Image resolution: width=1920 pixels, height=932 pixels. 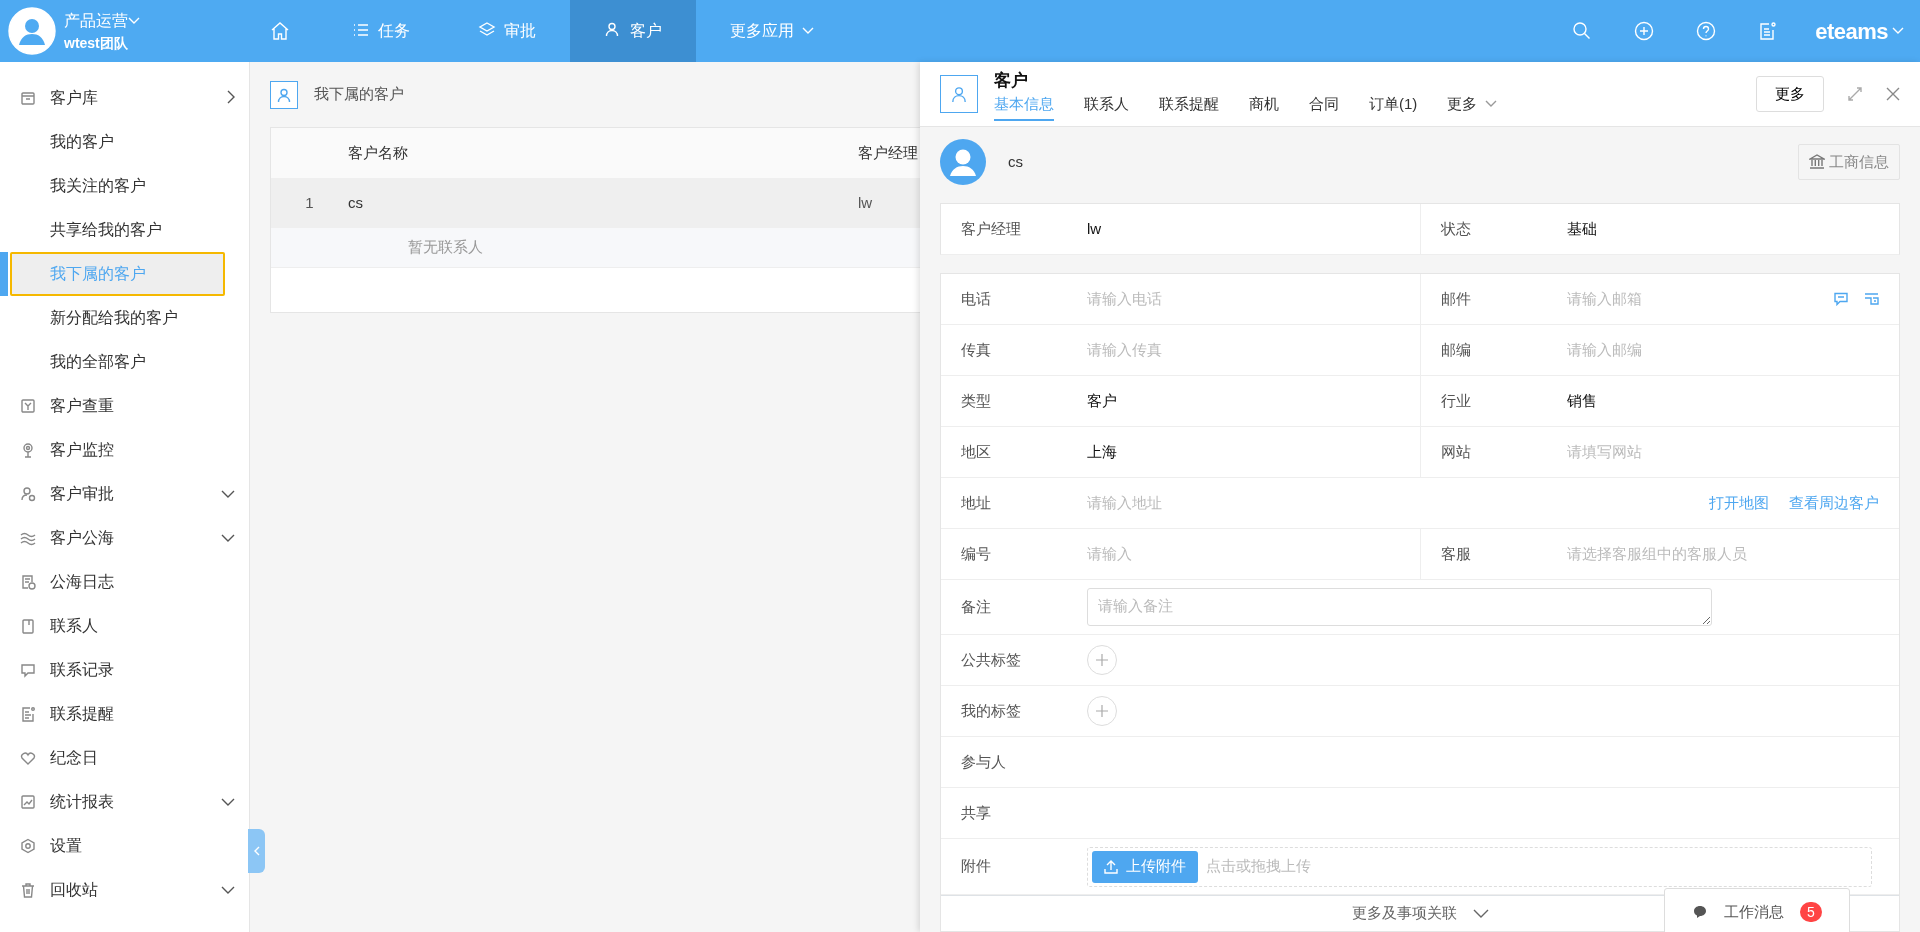 What do you see at coordinates (1644, 31) in the screenshot?
I see `add-icon` at bounding box center [1644, 31].